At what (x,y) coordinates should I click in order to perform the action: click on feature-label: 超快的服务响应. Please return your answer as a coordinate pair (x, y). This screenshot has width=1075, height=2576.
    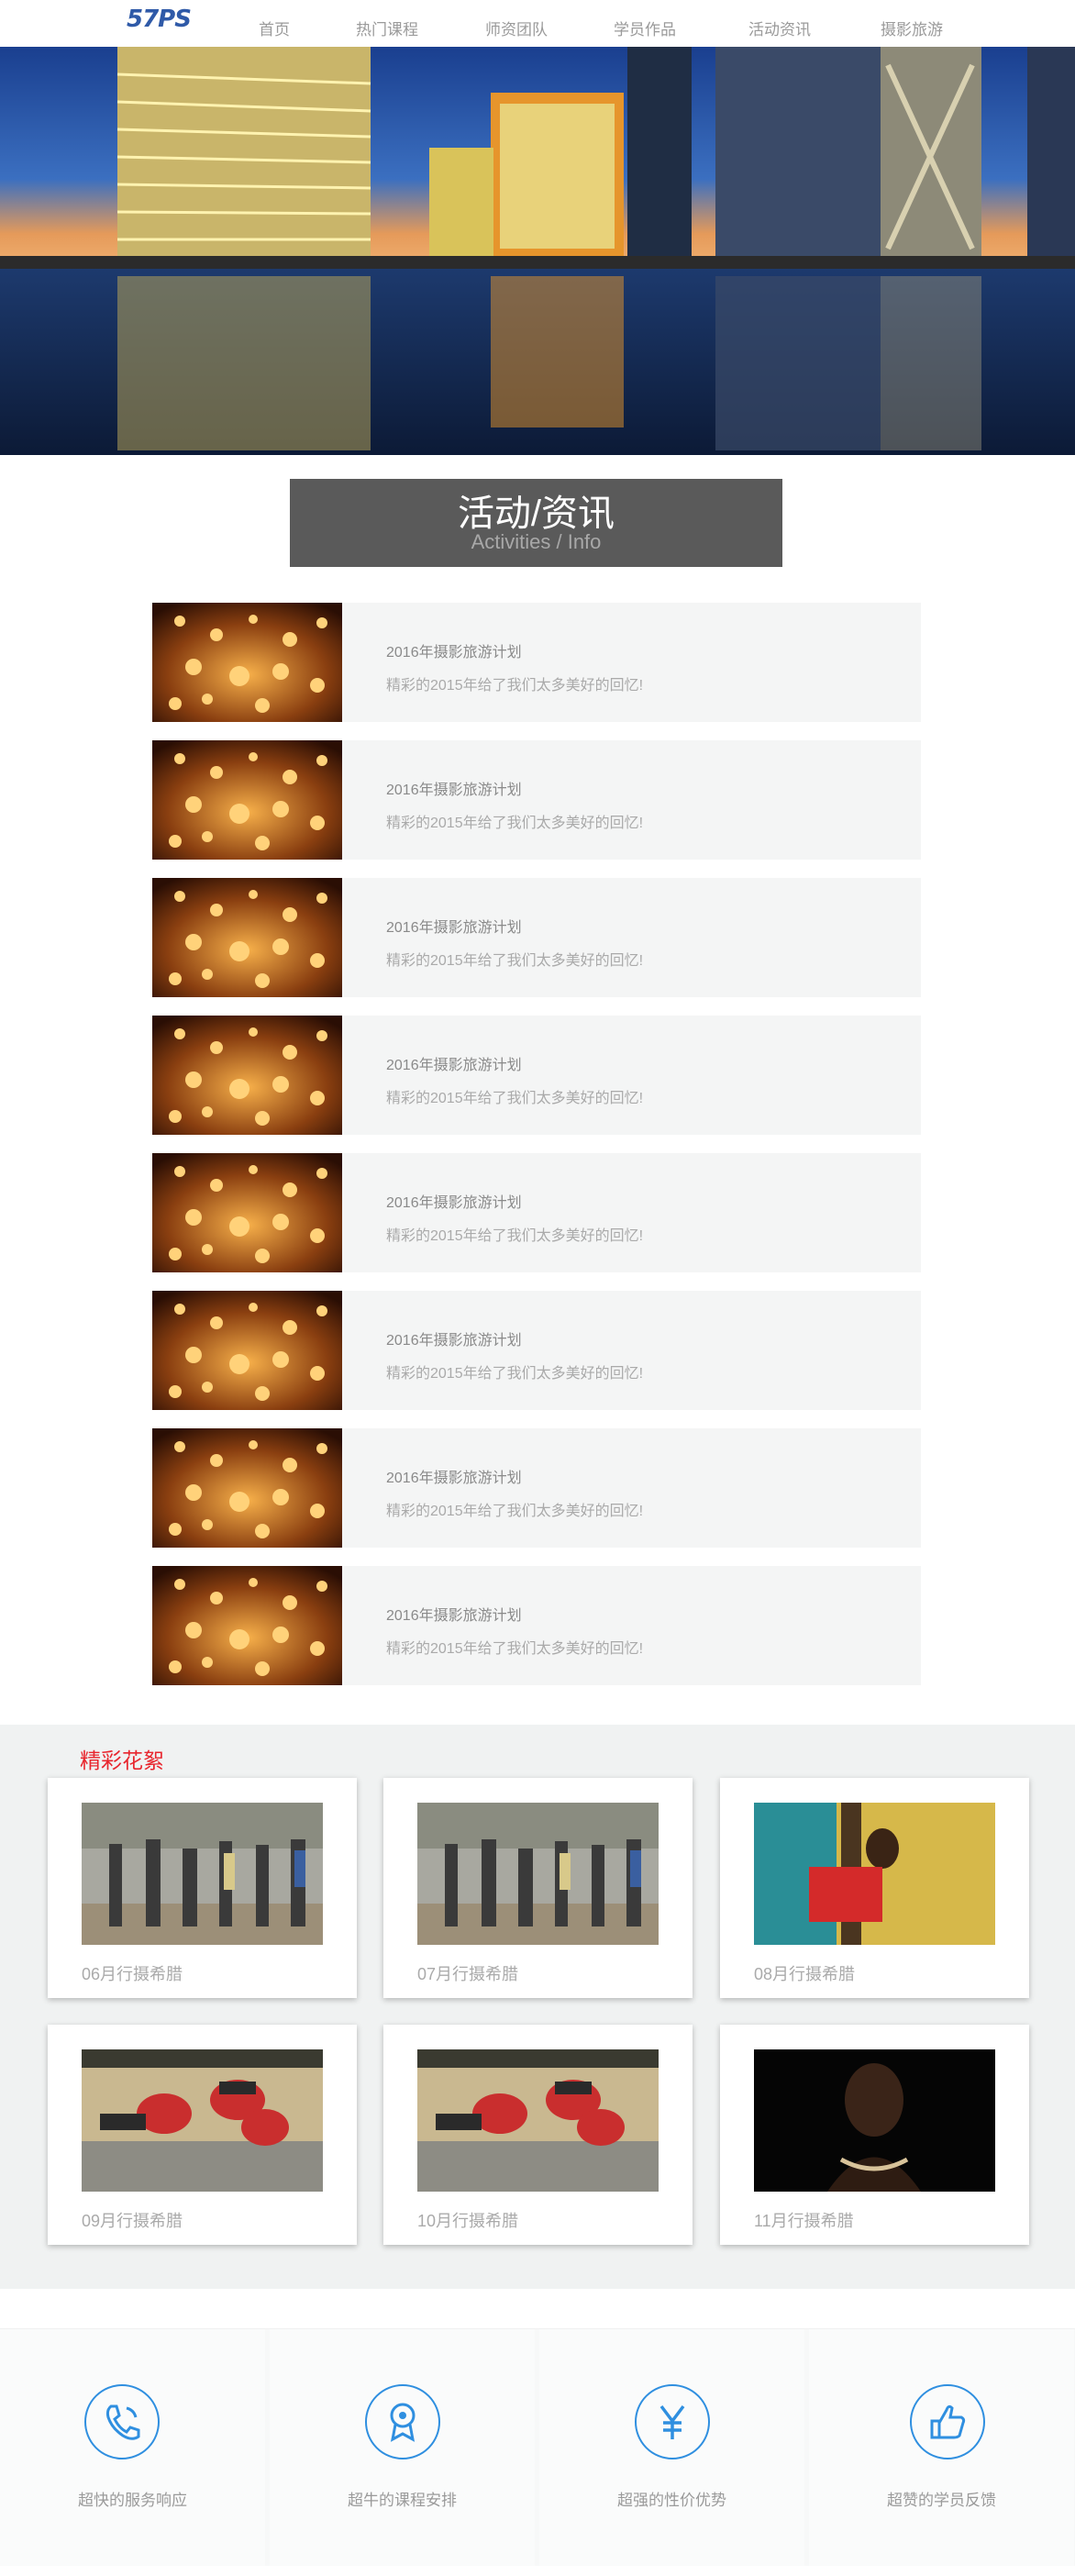
    Looking at the image, I should click on (133, 2500).